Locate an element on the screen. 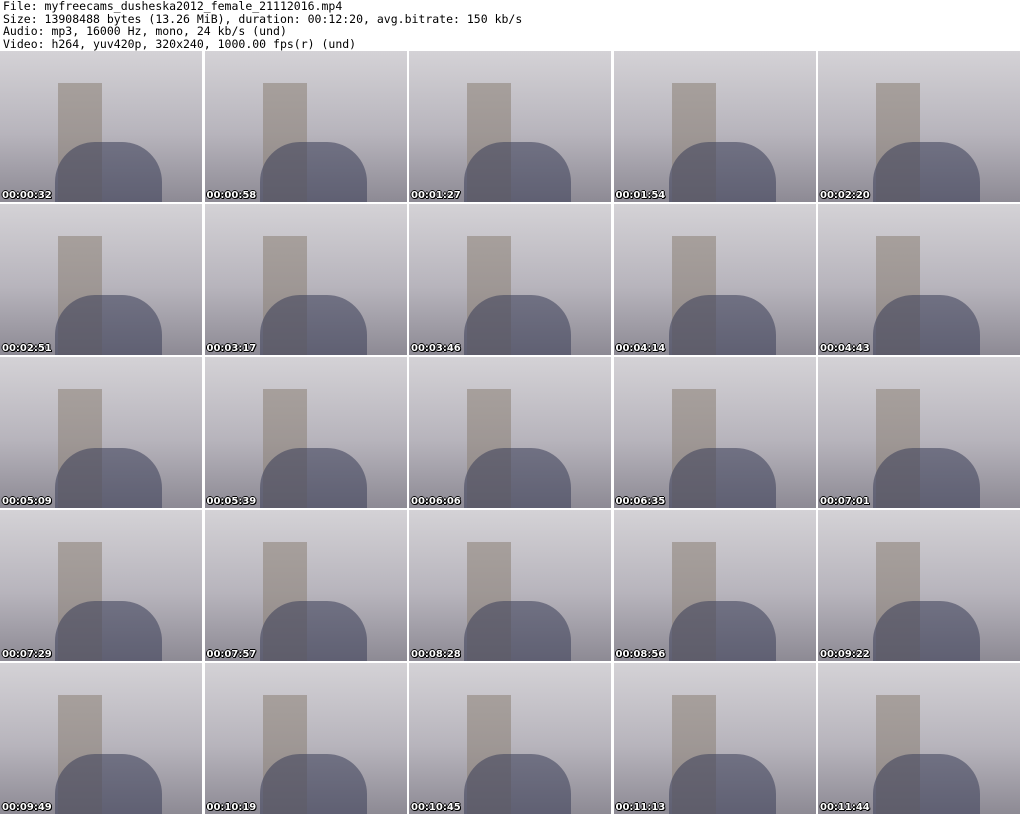 The image size is (1024, 814). thumbnail-frame: 00:06:06 is located at coordinates (510, 432).